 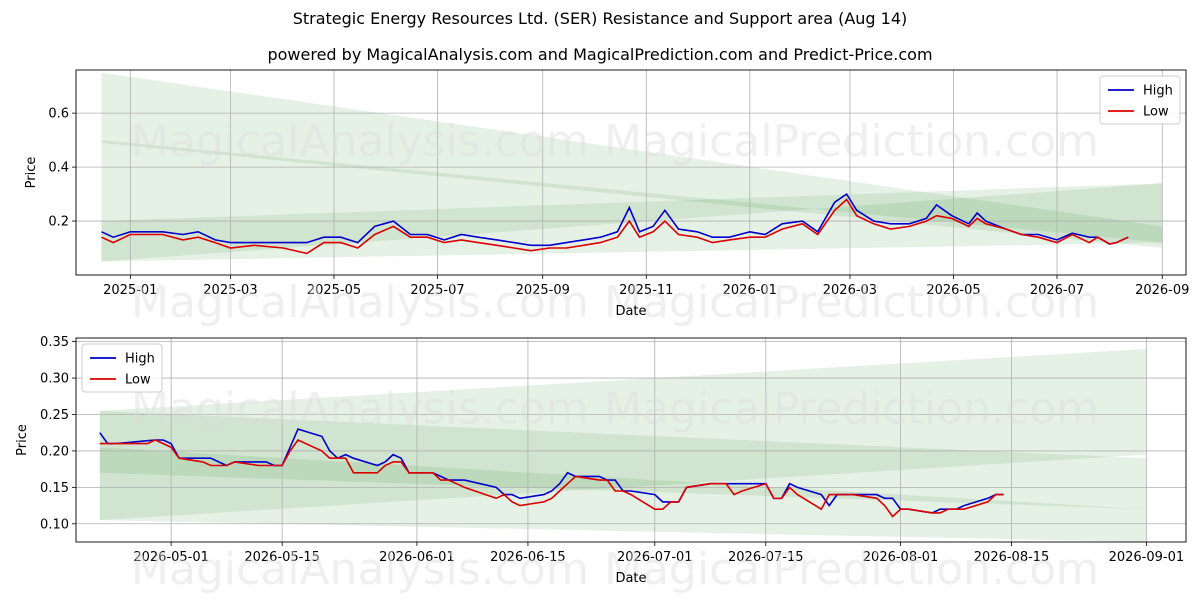 What do you see at coordinates (54, 488) in the screenshot?
I see `y-tick-label: 0.15` at bounding box center [54, 488].